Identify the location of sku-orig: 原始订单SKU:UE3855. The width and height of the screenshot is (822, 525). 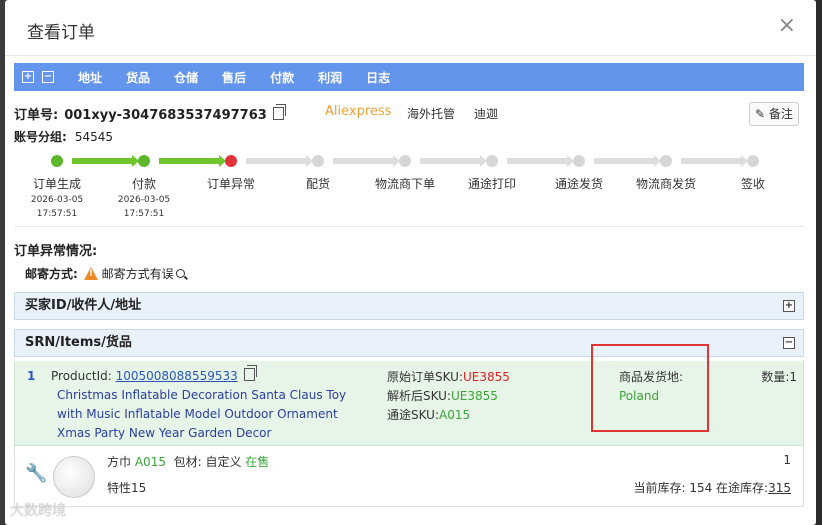
(448, 377).